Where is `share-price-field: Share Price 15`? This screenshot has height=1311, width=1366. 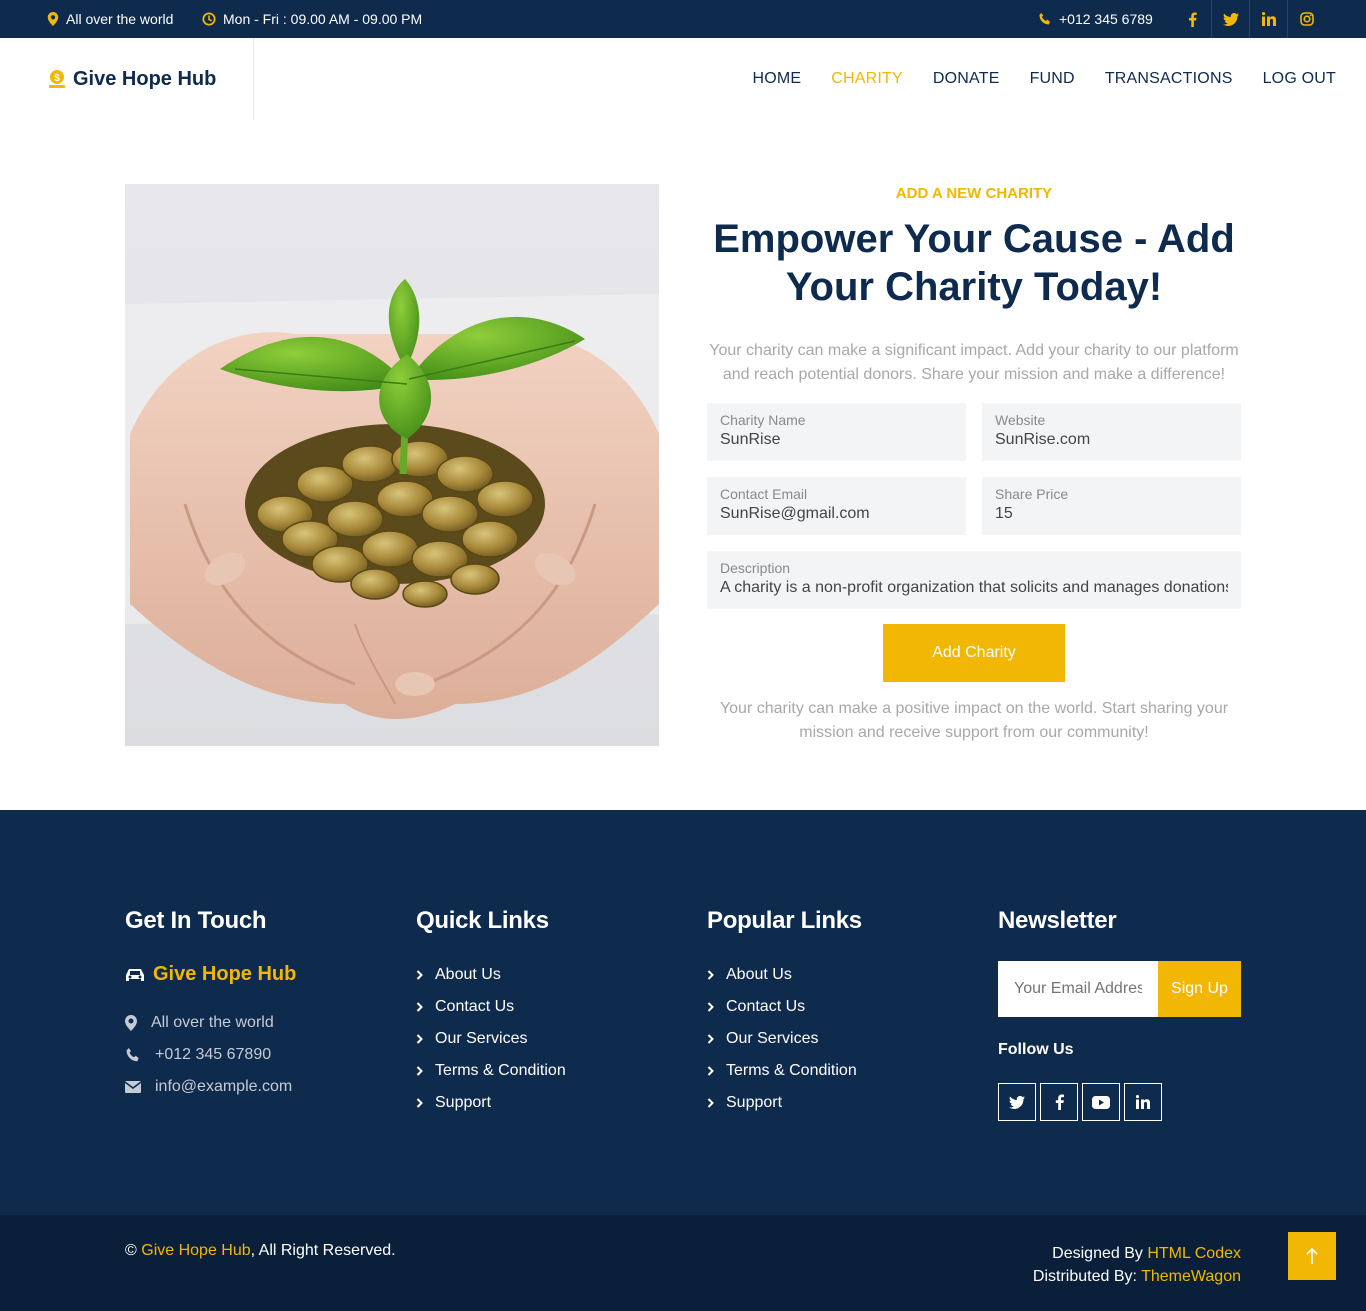 share-price-field: Share Price 15 is located at coordinates (1111, 506).